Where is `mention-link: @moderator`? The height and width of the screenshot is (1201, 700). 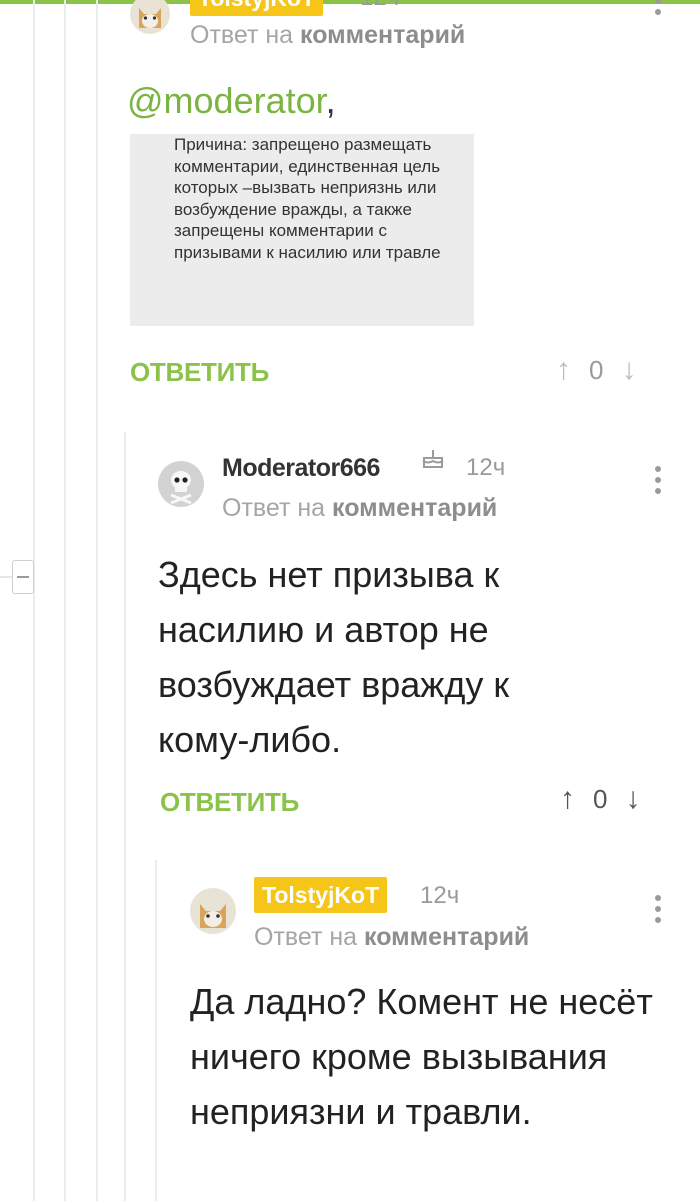
mention-link: @moderator is located at coordinates (226, 100).